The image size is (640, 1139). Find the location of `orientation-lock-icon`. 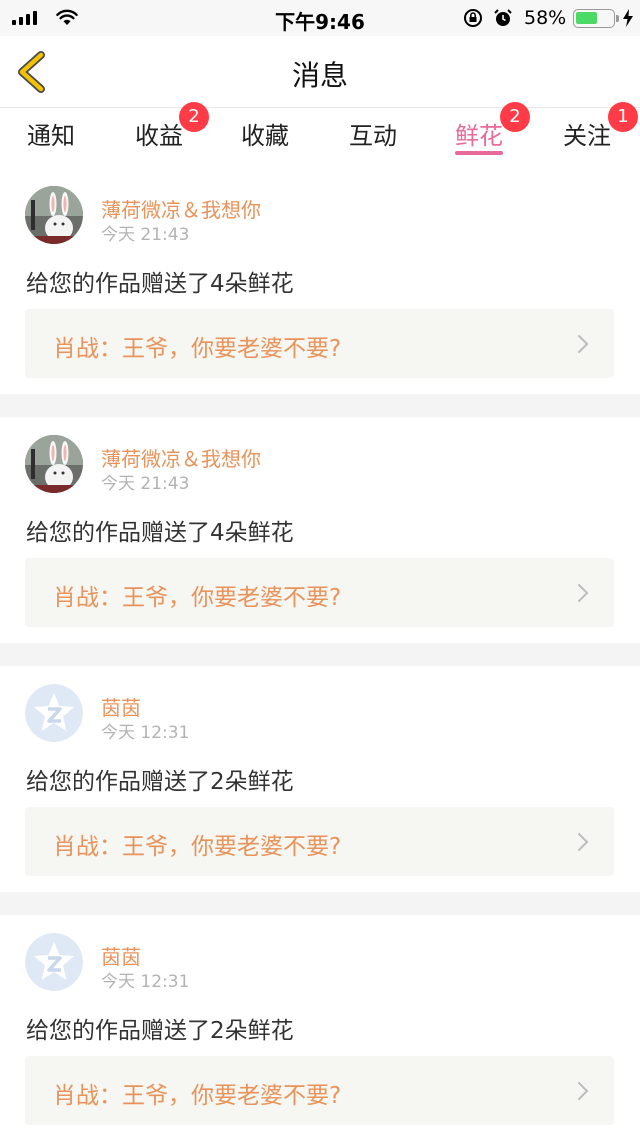

orientation-lock-icon is located at coordinates (473, 18).